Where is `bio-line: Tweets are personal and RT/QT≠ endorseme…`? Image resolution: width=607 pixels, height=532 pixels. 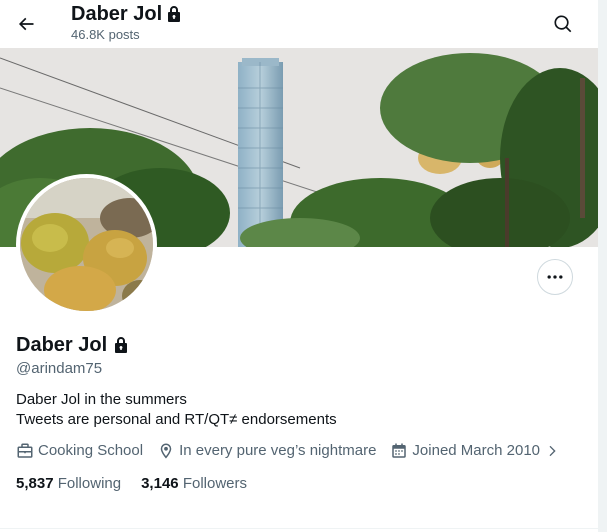 bio-line: Tweets are personal and RT/QT≠ endorseme… is located at coordinates (176, 419).